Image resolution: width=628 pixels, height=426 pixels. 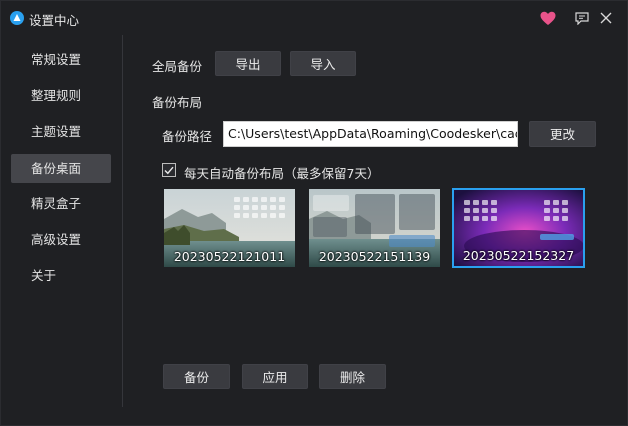 I want to click on sidebar-item-about: 关于, so click(x=61, y=275).